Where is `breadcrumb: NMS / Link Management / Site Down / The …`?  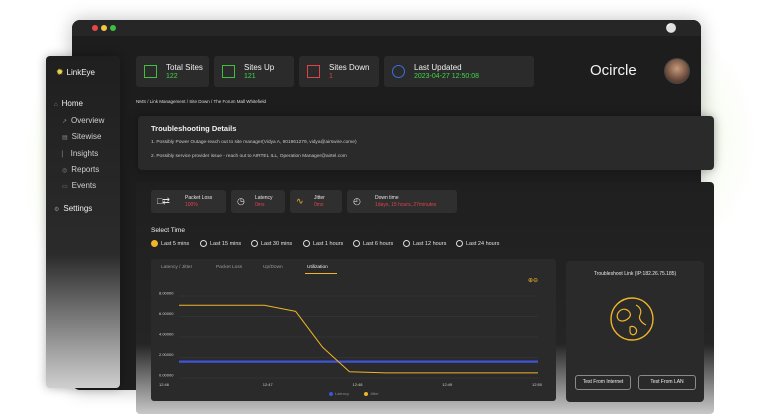 breadcrumb: NMS / Link Management / Site Down / The … is located at coordinates (201, 101).